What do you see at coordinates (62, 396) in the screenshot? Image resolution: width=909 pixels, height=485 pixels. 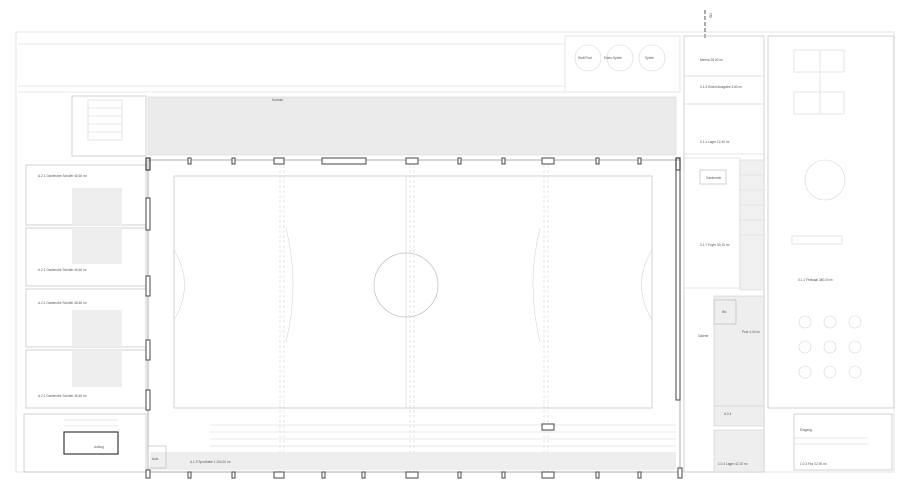 I see `left-room-4-label: A.2.1 Garderobe Schüler 46,60 m²` at bounding box center [62, 396].